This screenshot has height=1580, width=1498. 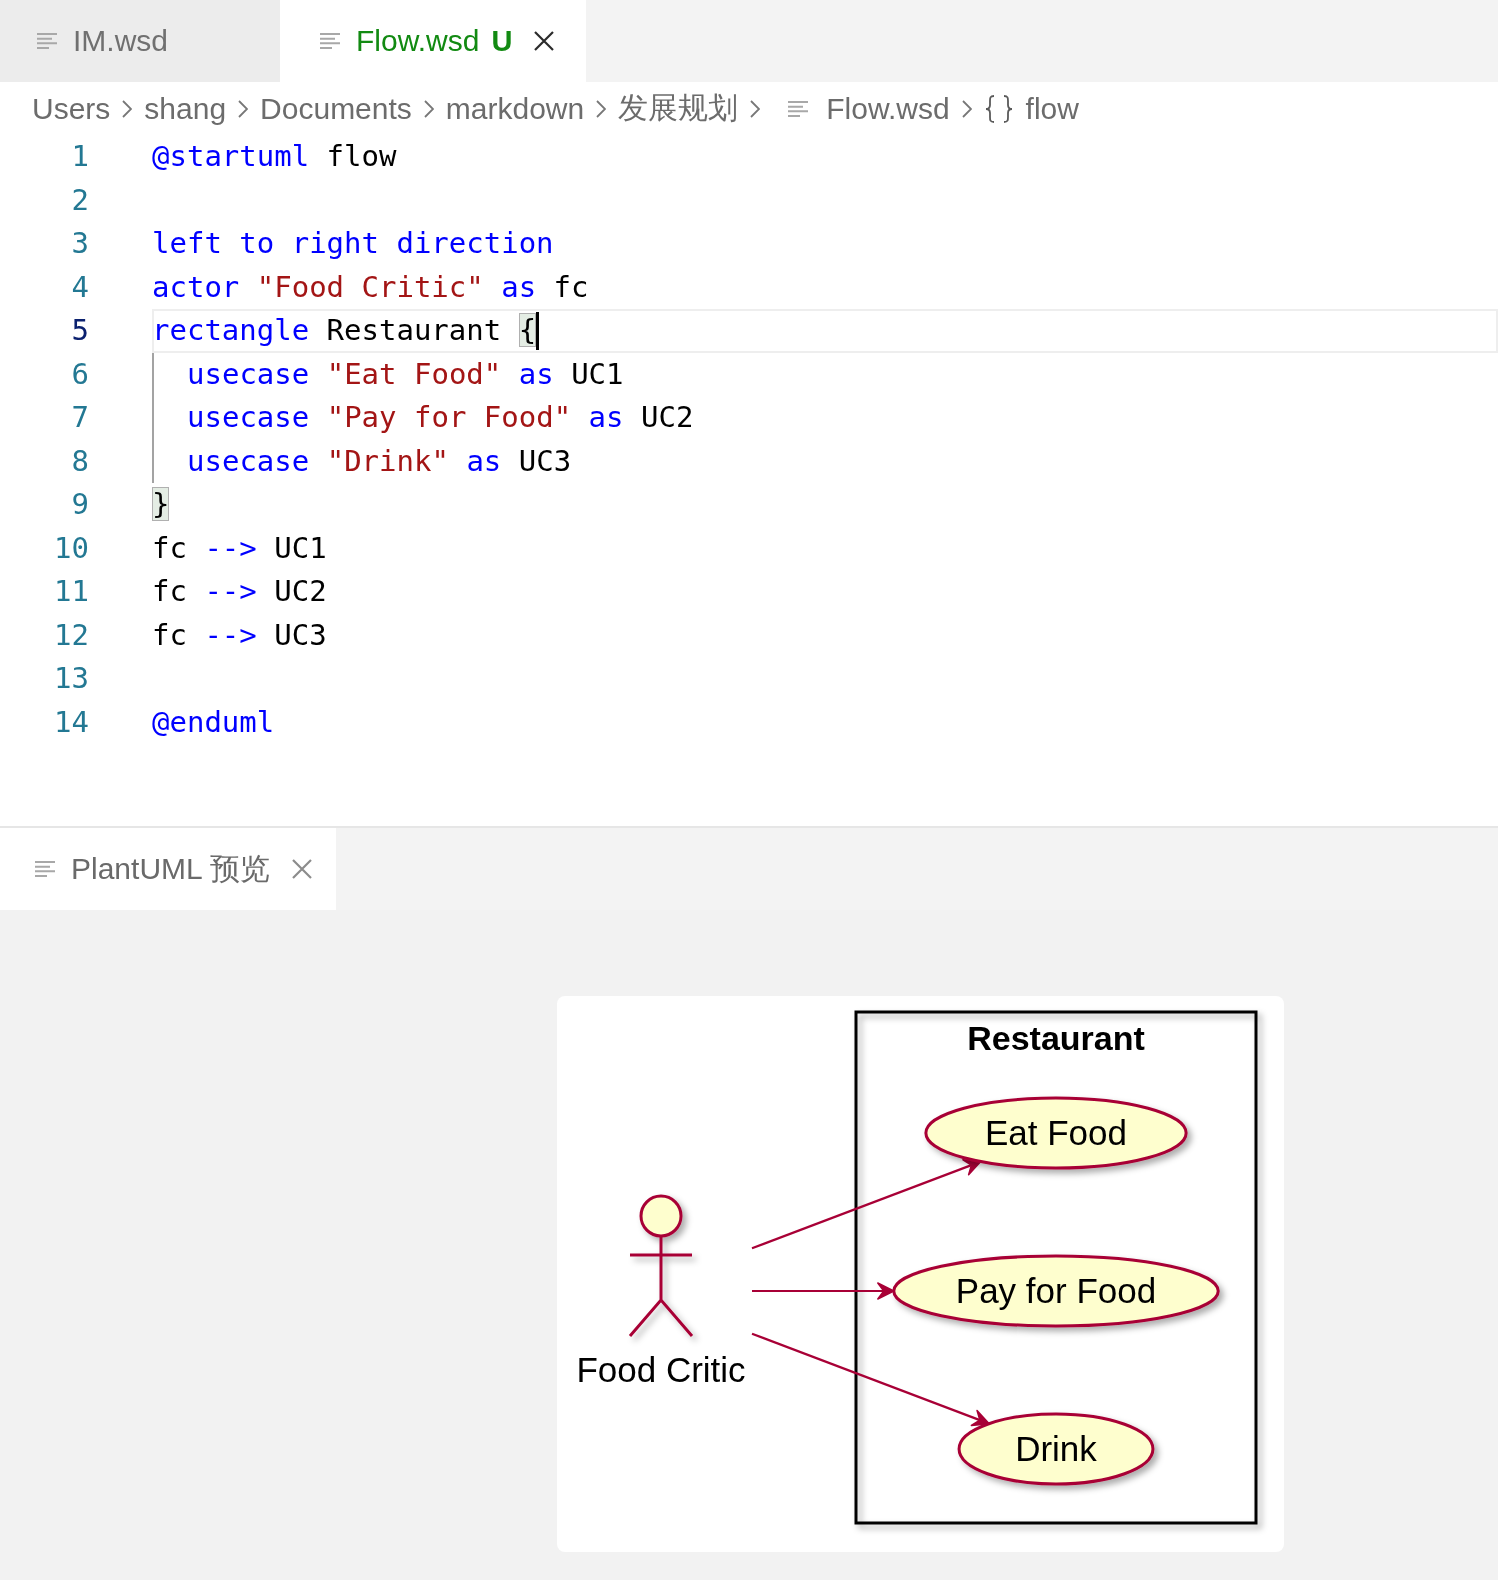 I want to click on line-number: 5, so click(x=79, y=330).